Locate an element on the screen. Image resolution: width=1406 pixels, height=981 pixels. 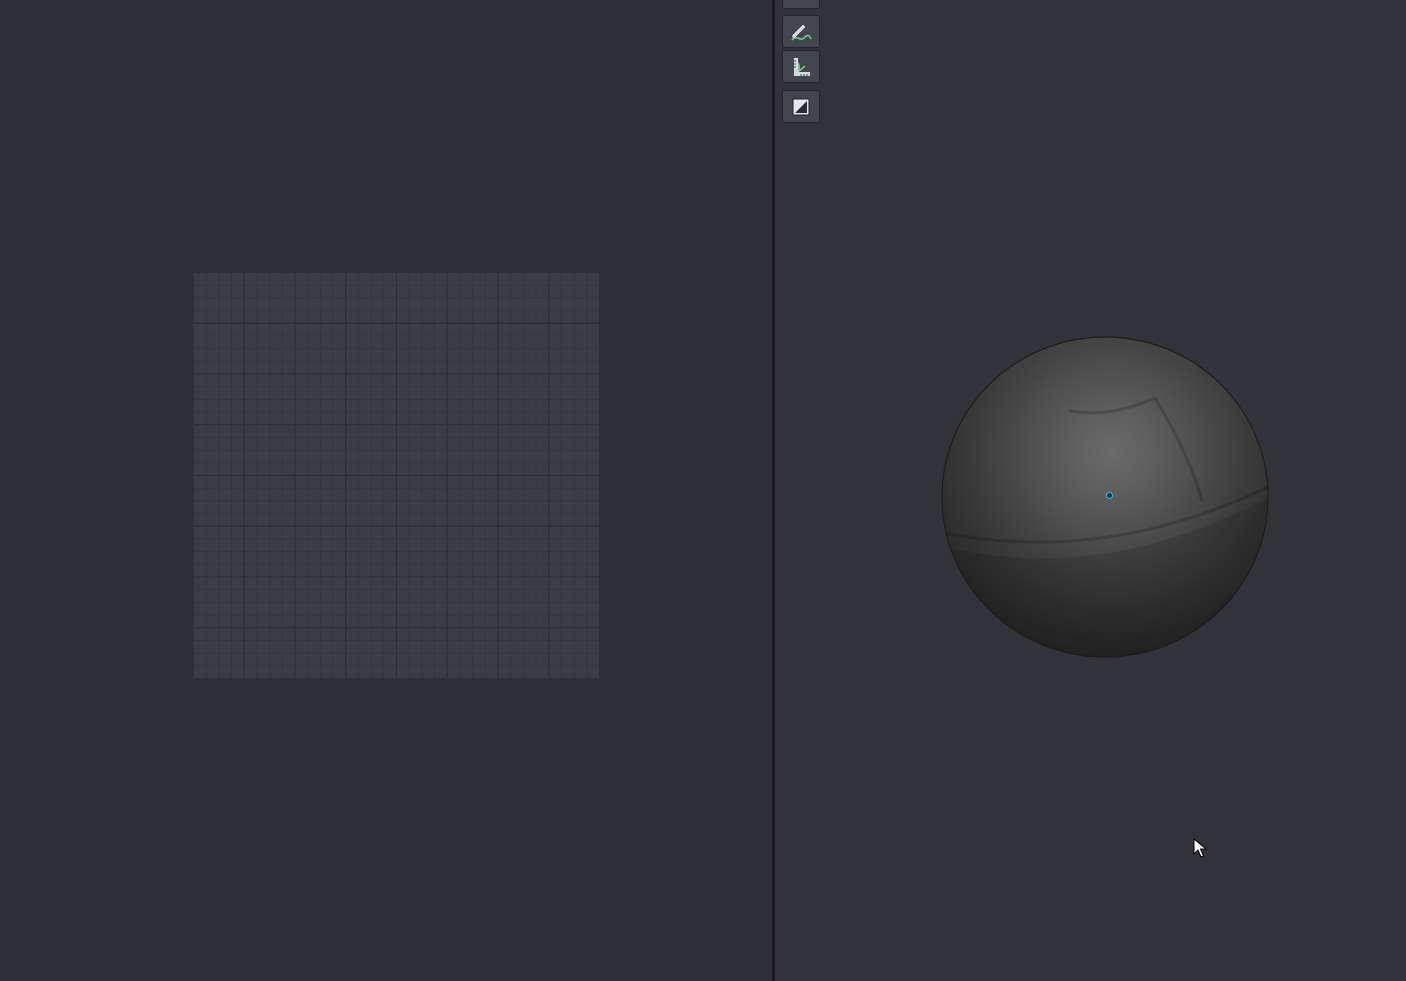
draw-curve-button is located at coordinates (801, 31).